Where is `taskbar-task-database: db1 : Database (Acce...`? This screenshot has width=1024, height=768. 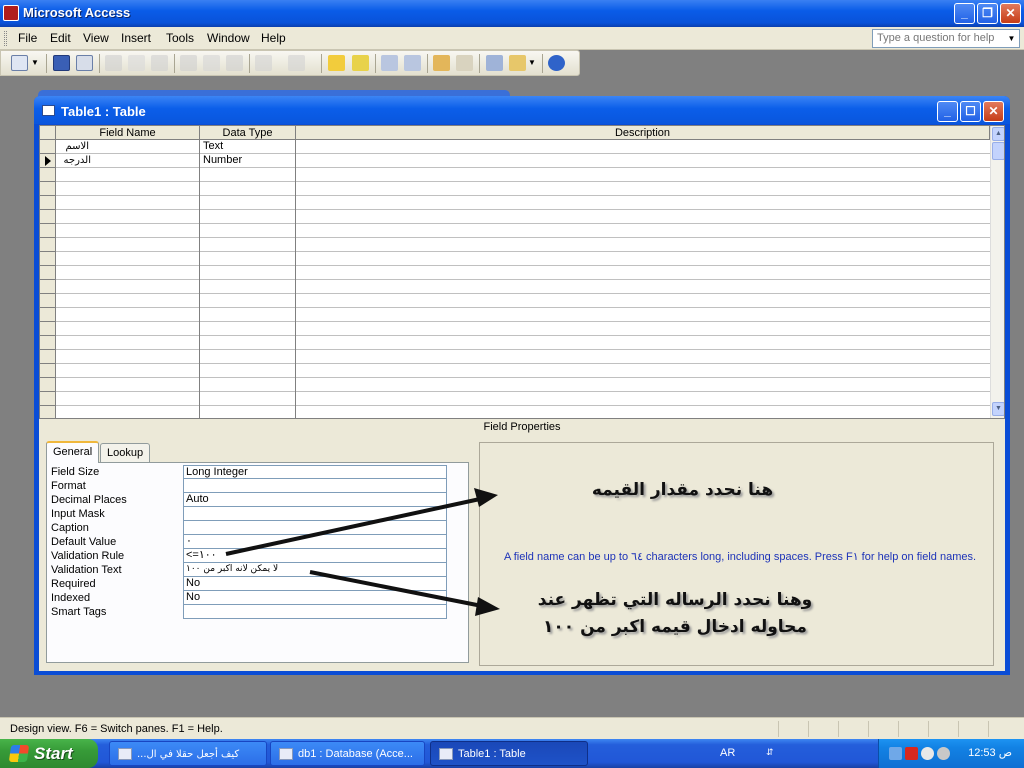 taskbar-task-database: db1 : Database (Acce... is located at coordinates (347, 753).